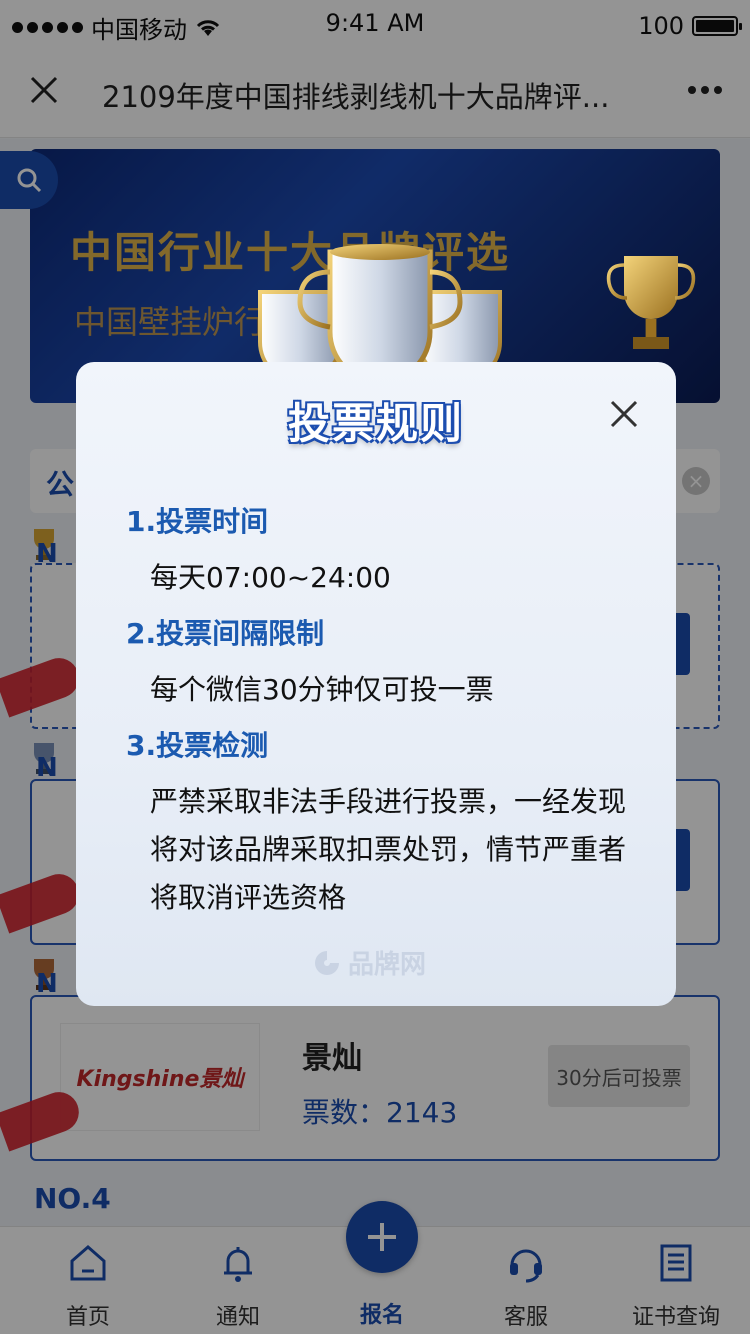 The width and height of the screenshot is (750, 1334). I want to click on modal-title: 投票规则, so click(375, 423).